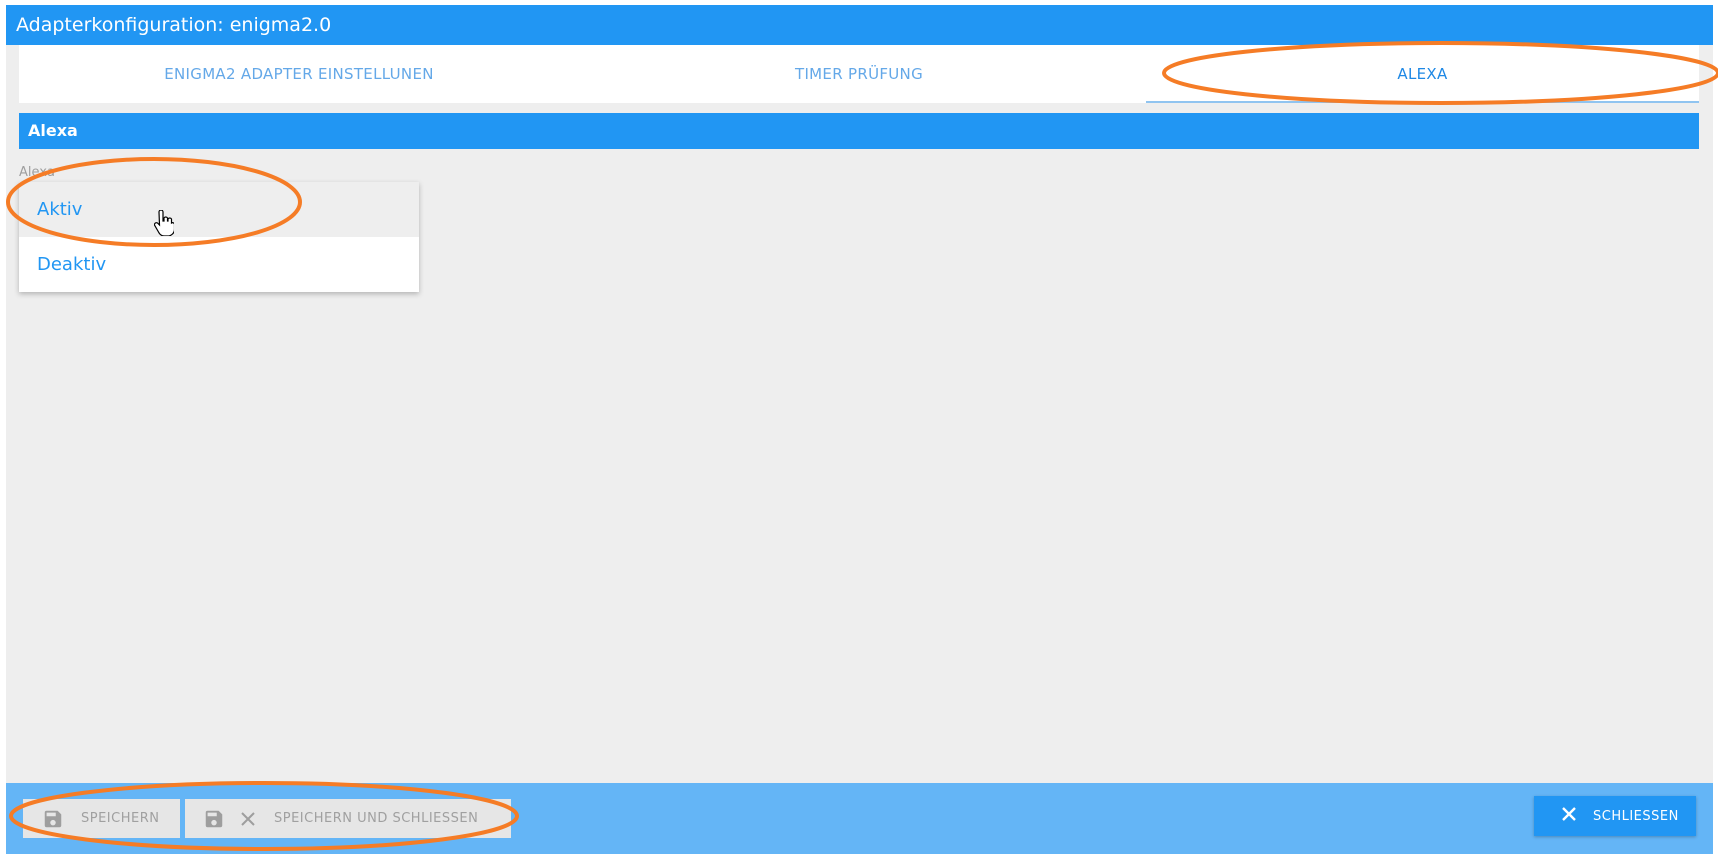  What do you see at coordinates (1422, 102) in the screenshot?
I see `active-tab-indicator` at bounding box center [1422, 102].